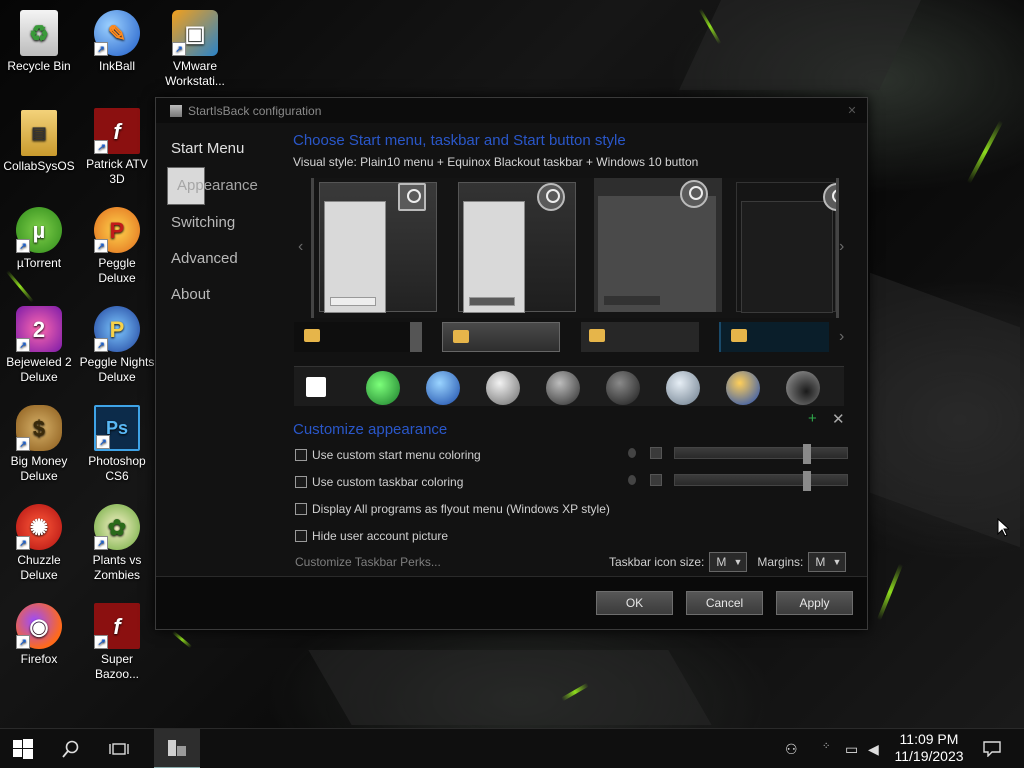 The image size is (1024, 768). Describe the element at coordinates (117, 345) in the screenshot. I see `desktop-icon-peggle-nights: P ↗ Peggle Nights Deluxe` at that location.